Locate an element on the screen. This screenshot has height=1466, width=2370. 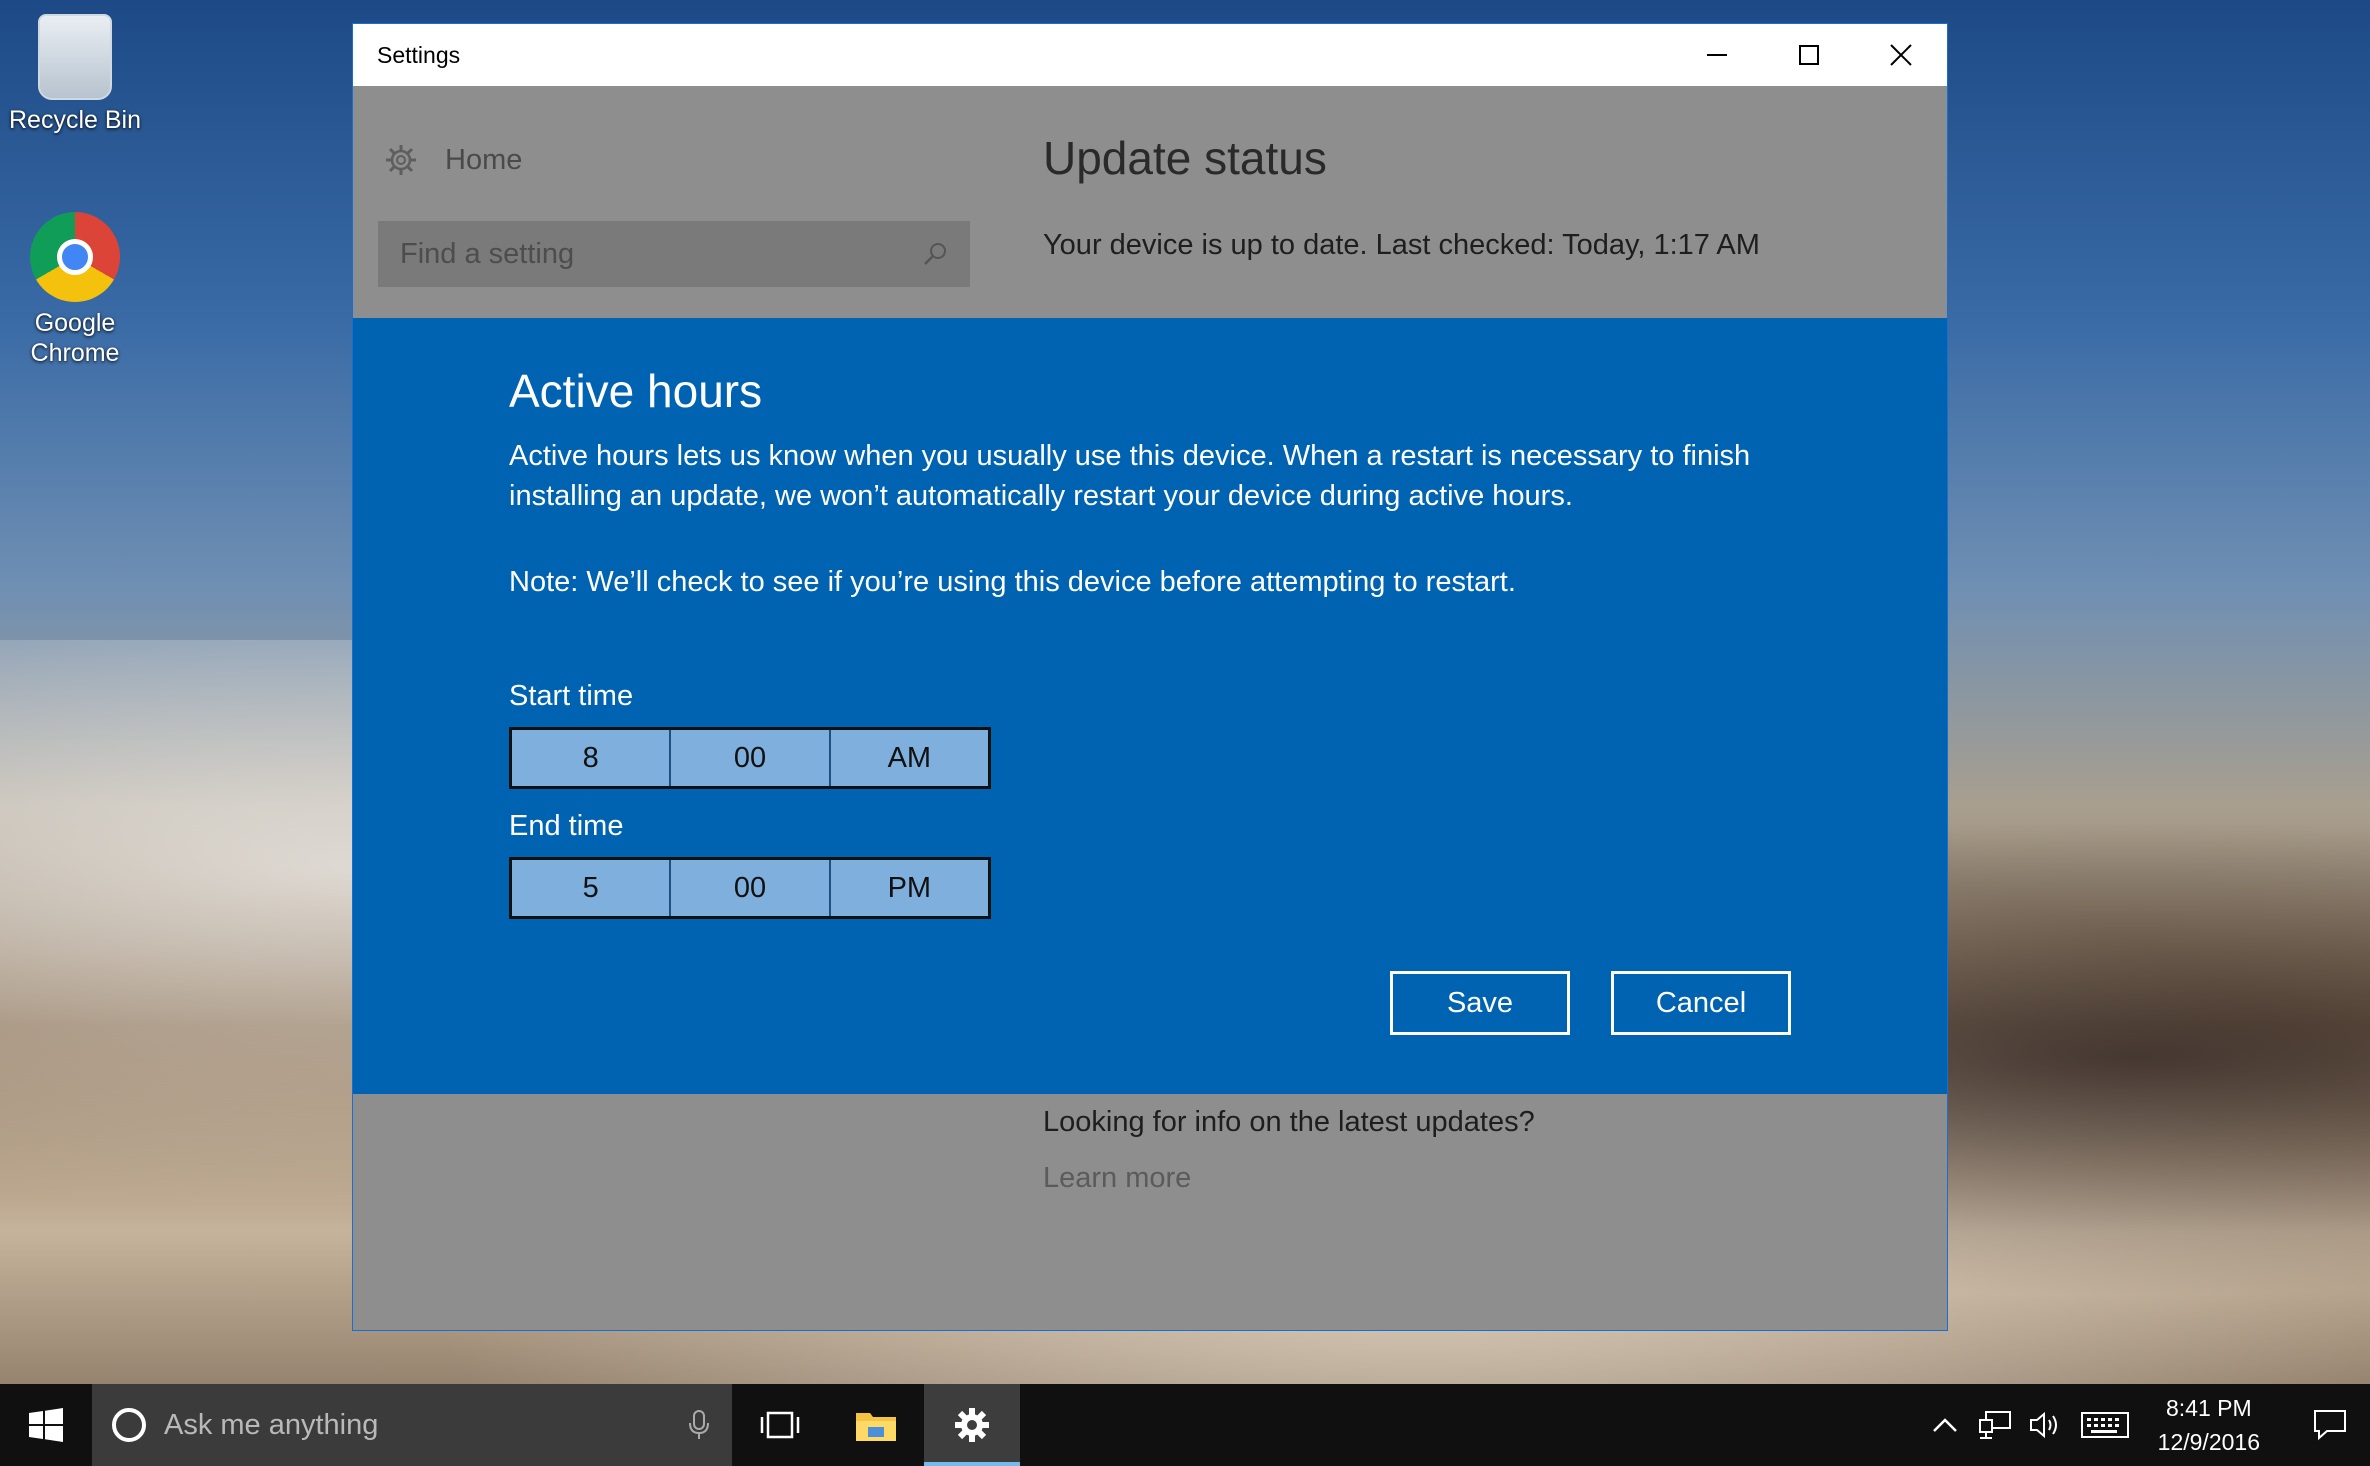
updates-info-text: Looking for info on the latest updates? is located at coordinates (1289, 1122).